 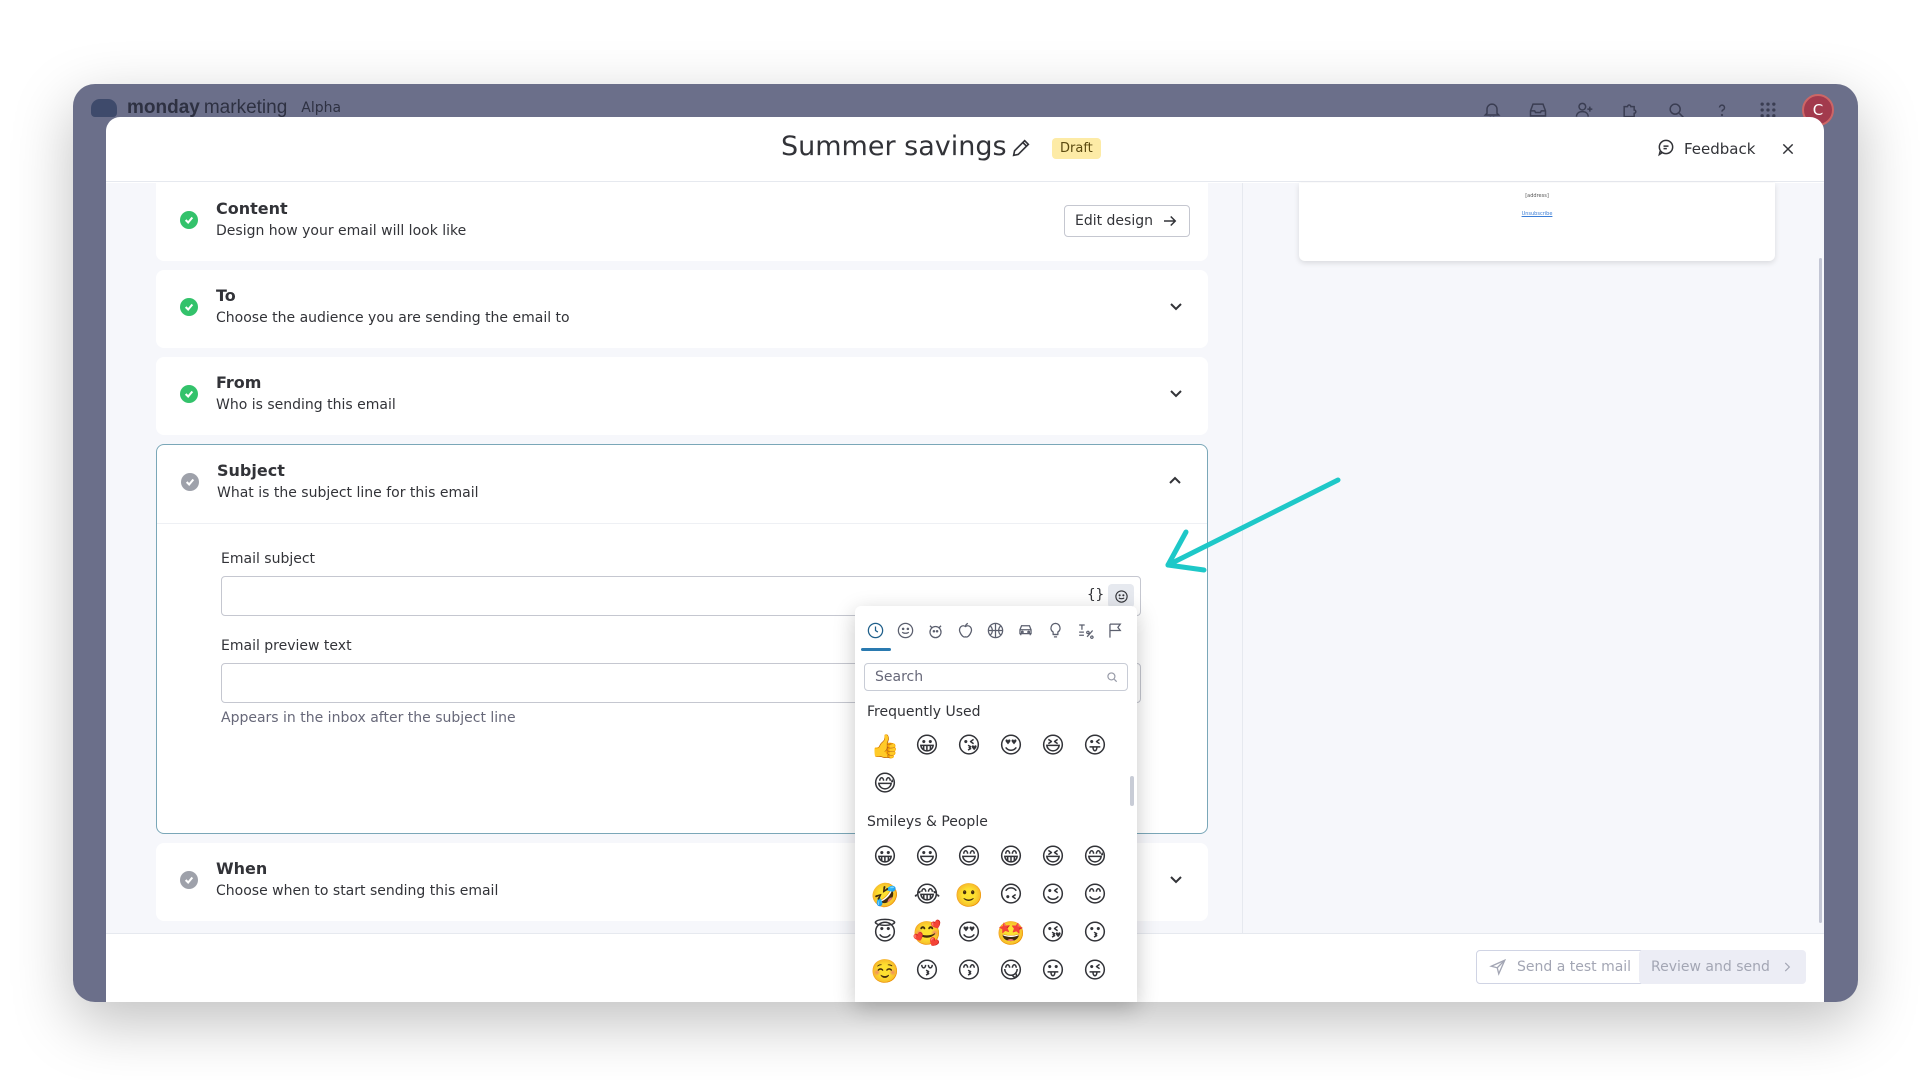 What do you see at coordinates (1095, 933) in the screenshot?
I see `emoji-option: 😗` at bounding box center [1095, 933].